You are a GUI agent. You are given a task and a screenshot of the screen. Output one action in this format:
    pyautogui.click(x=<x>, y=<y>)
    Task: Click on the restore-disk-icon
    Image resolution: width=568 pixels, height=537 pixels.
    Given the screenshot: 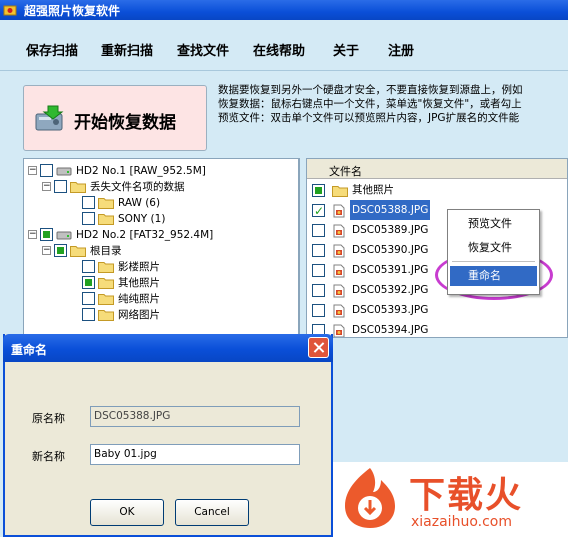 What is the action you would take?
    pyautogui.click(x=49, y=118)
    